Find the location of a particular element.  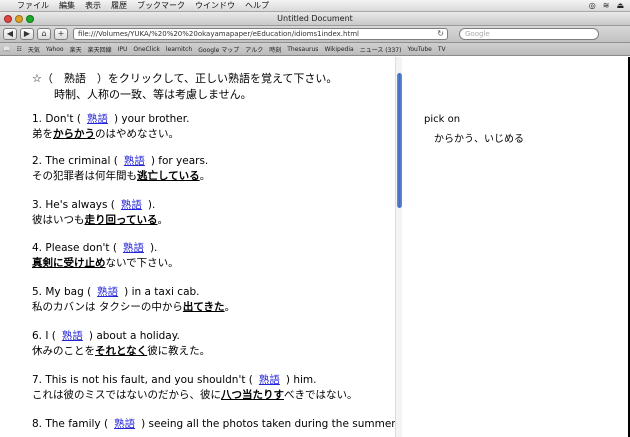

instructions-line2: 時制、人称の一致、等は考慮しません。 is located at coordinates (153, 94).